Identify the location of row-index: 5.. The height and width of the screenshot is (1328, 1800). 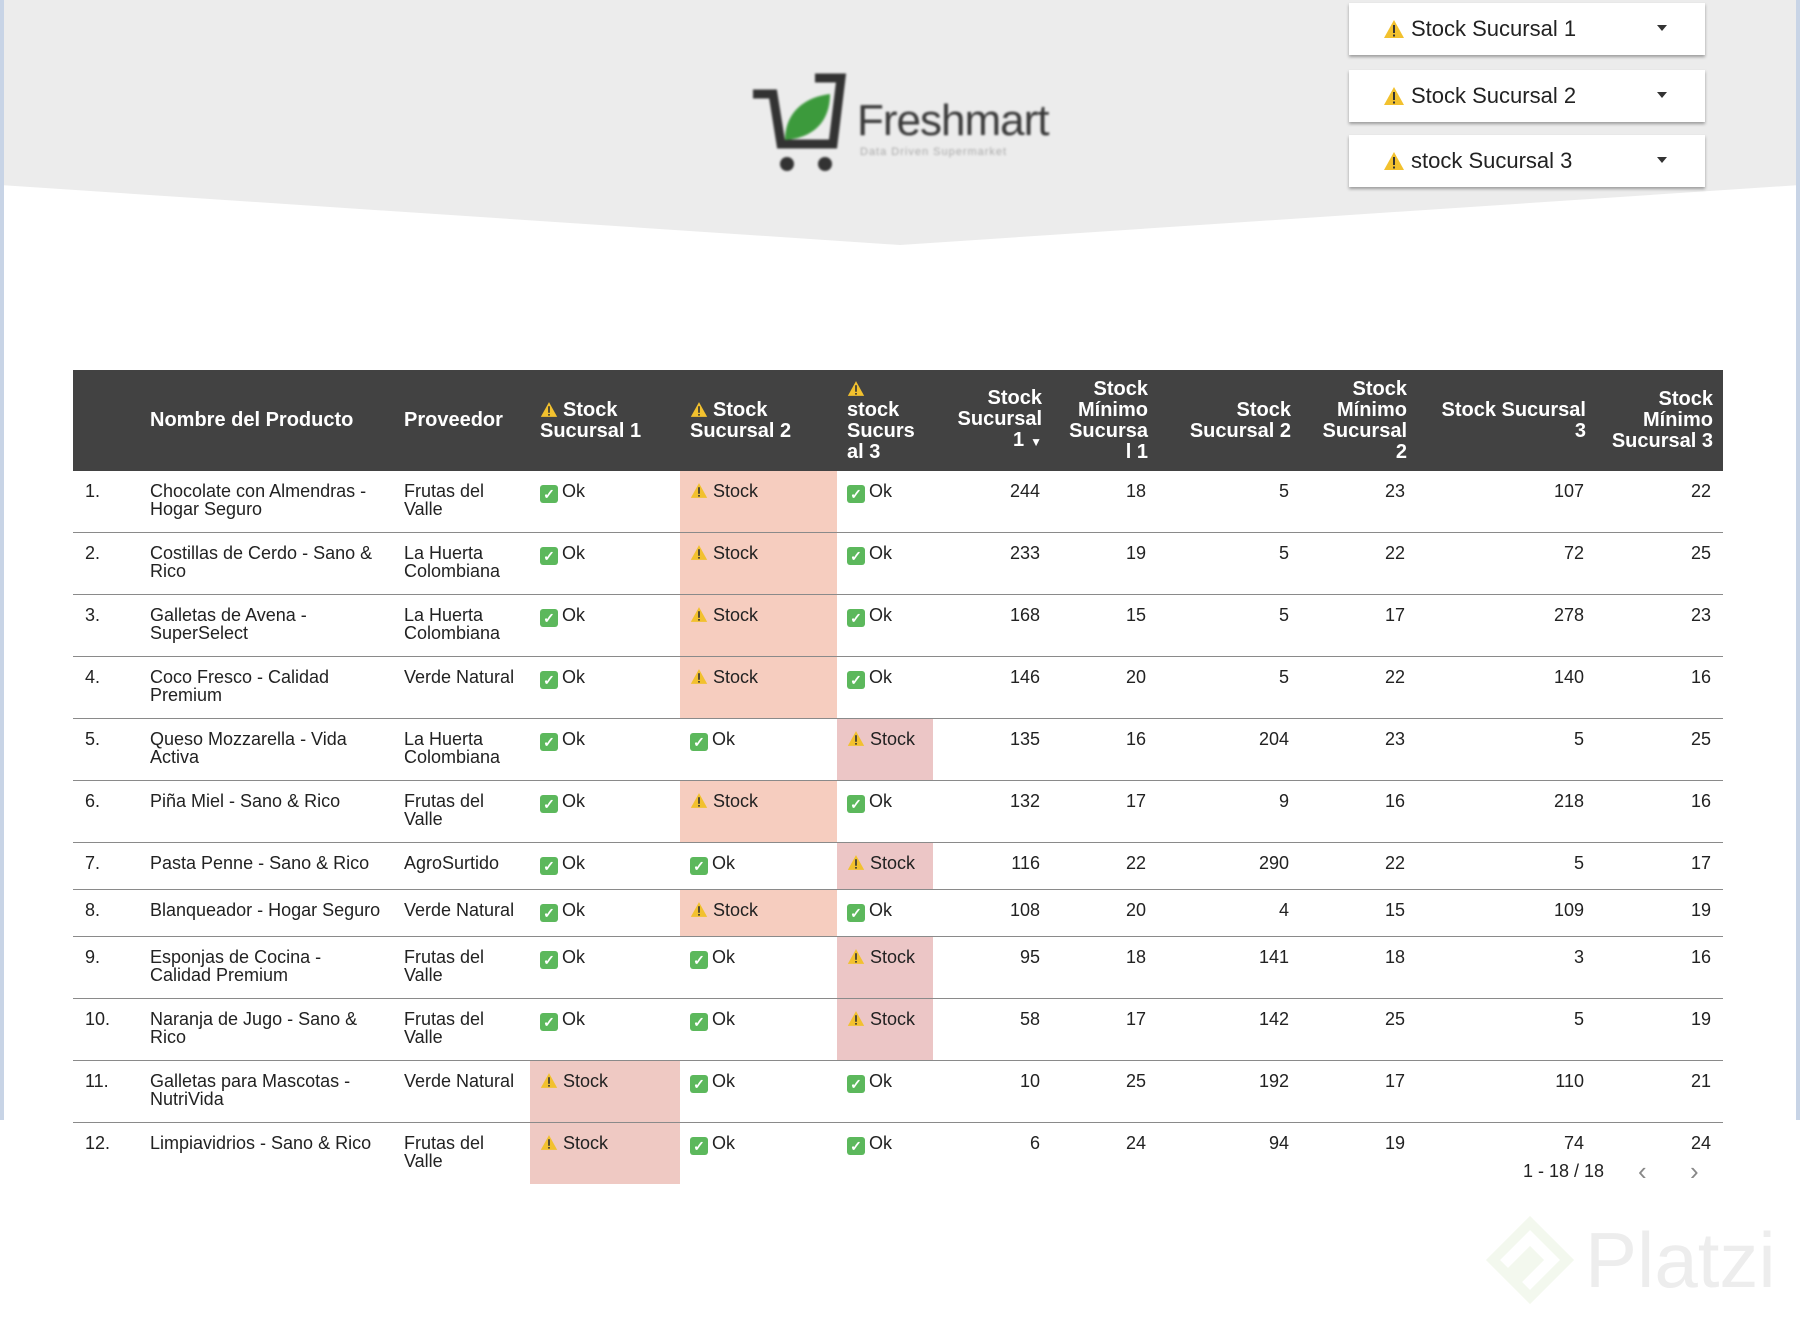
(106, 749).